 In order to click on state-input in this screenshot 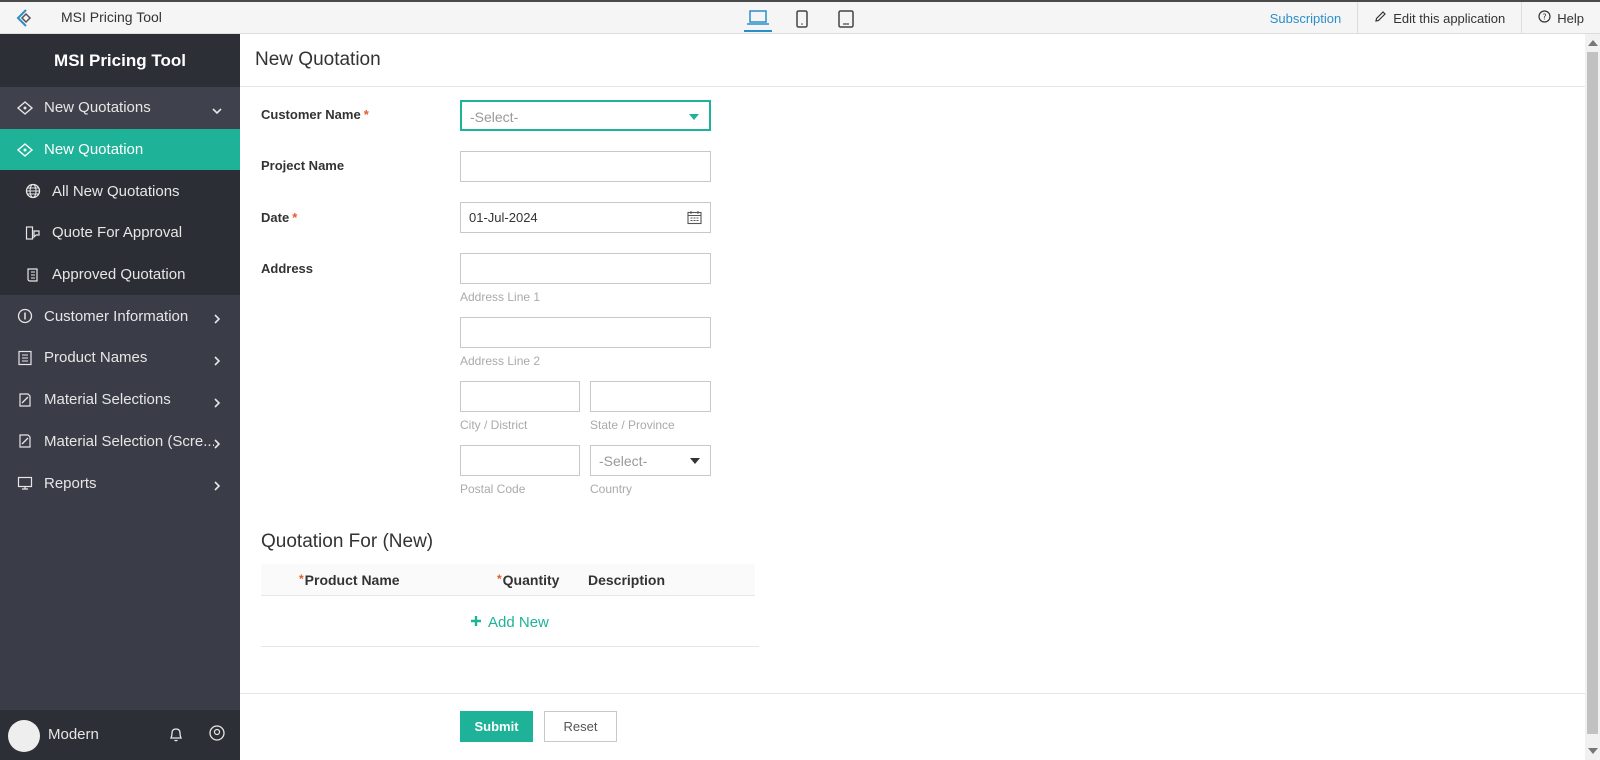, I will do `click(650, 396)`.